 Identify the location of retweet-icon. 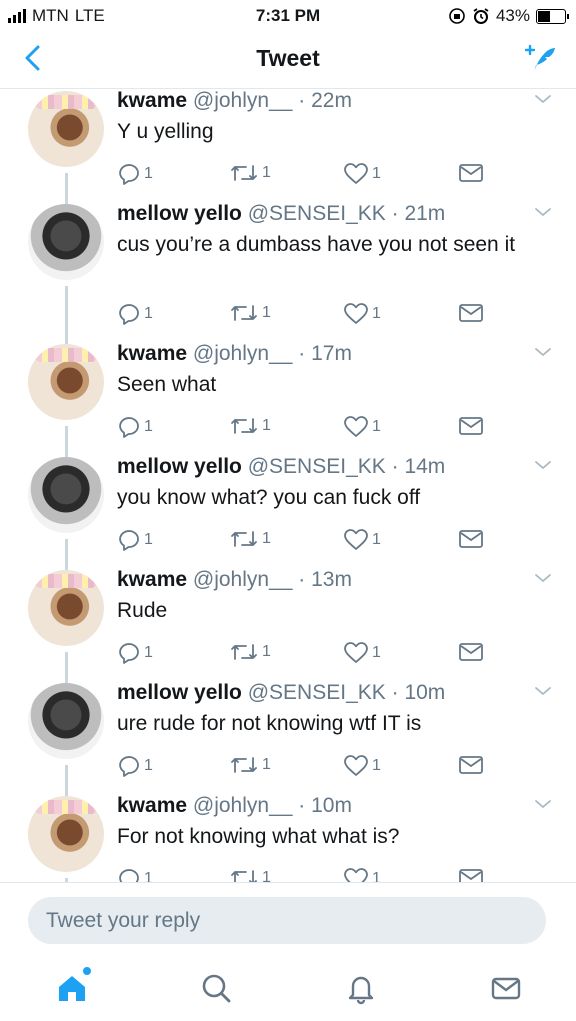
(244, 539).